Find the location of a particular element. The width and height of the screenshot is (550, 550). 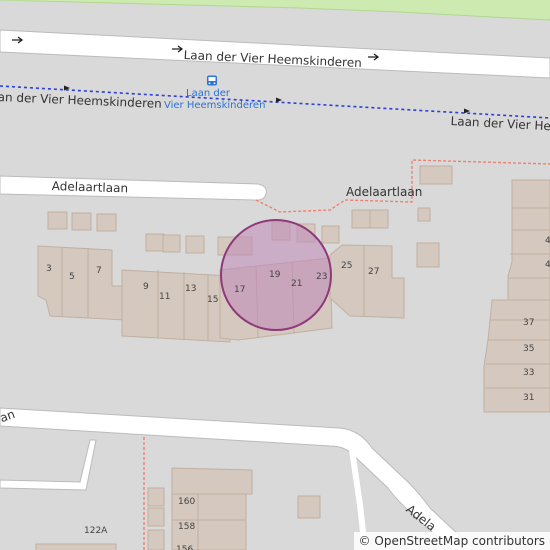

house-number: 5 is located at coordinates (72, 277).